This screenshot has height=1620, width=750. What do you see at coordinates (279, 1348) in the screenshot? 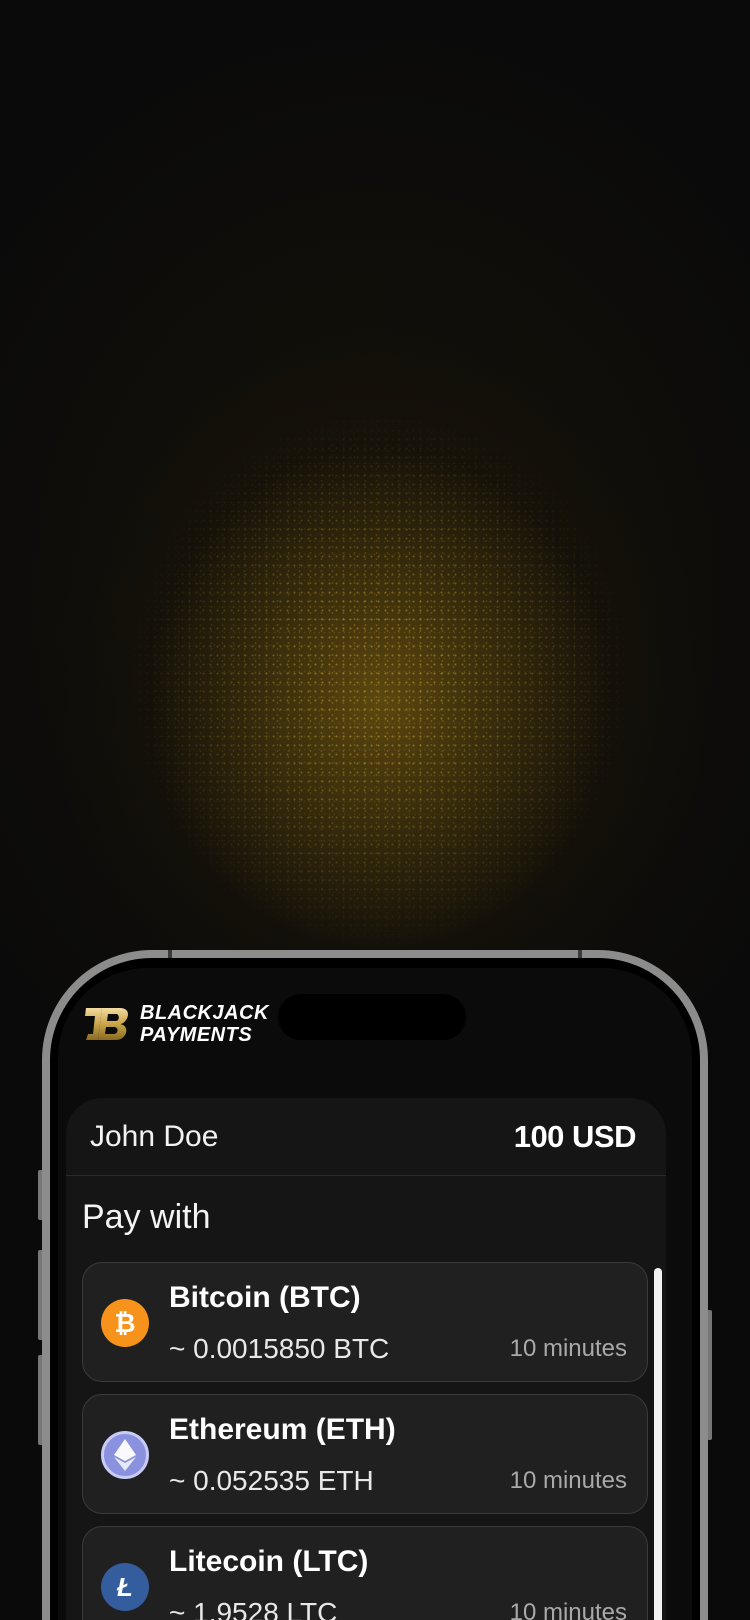
I see `coin-amount: ~ 0.0015850 BTC` at bounding box center [279, 1348].